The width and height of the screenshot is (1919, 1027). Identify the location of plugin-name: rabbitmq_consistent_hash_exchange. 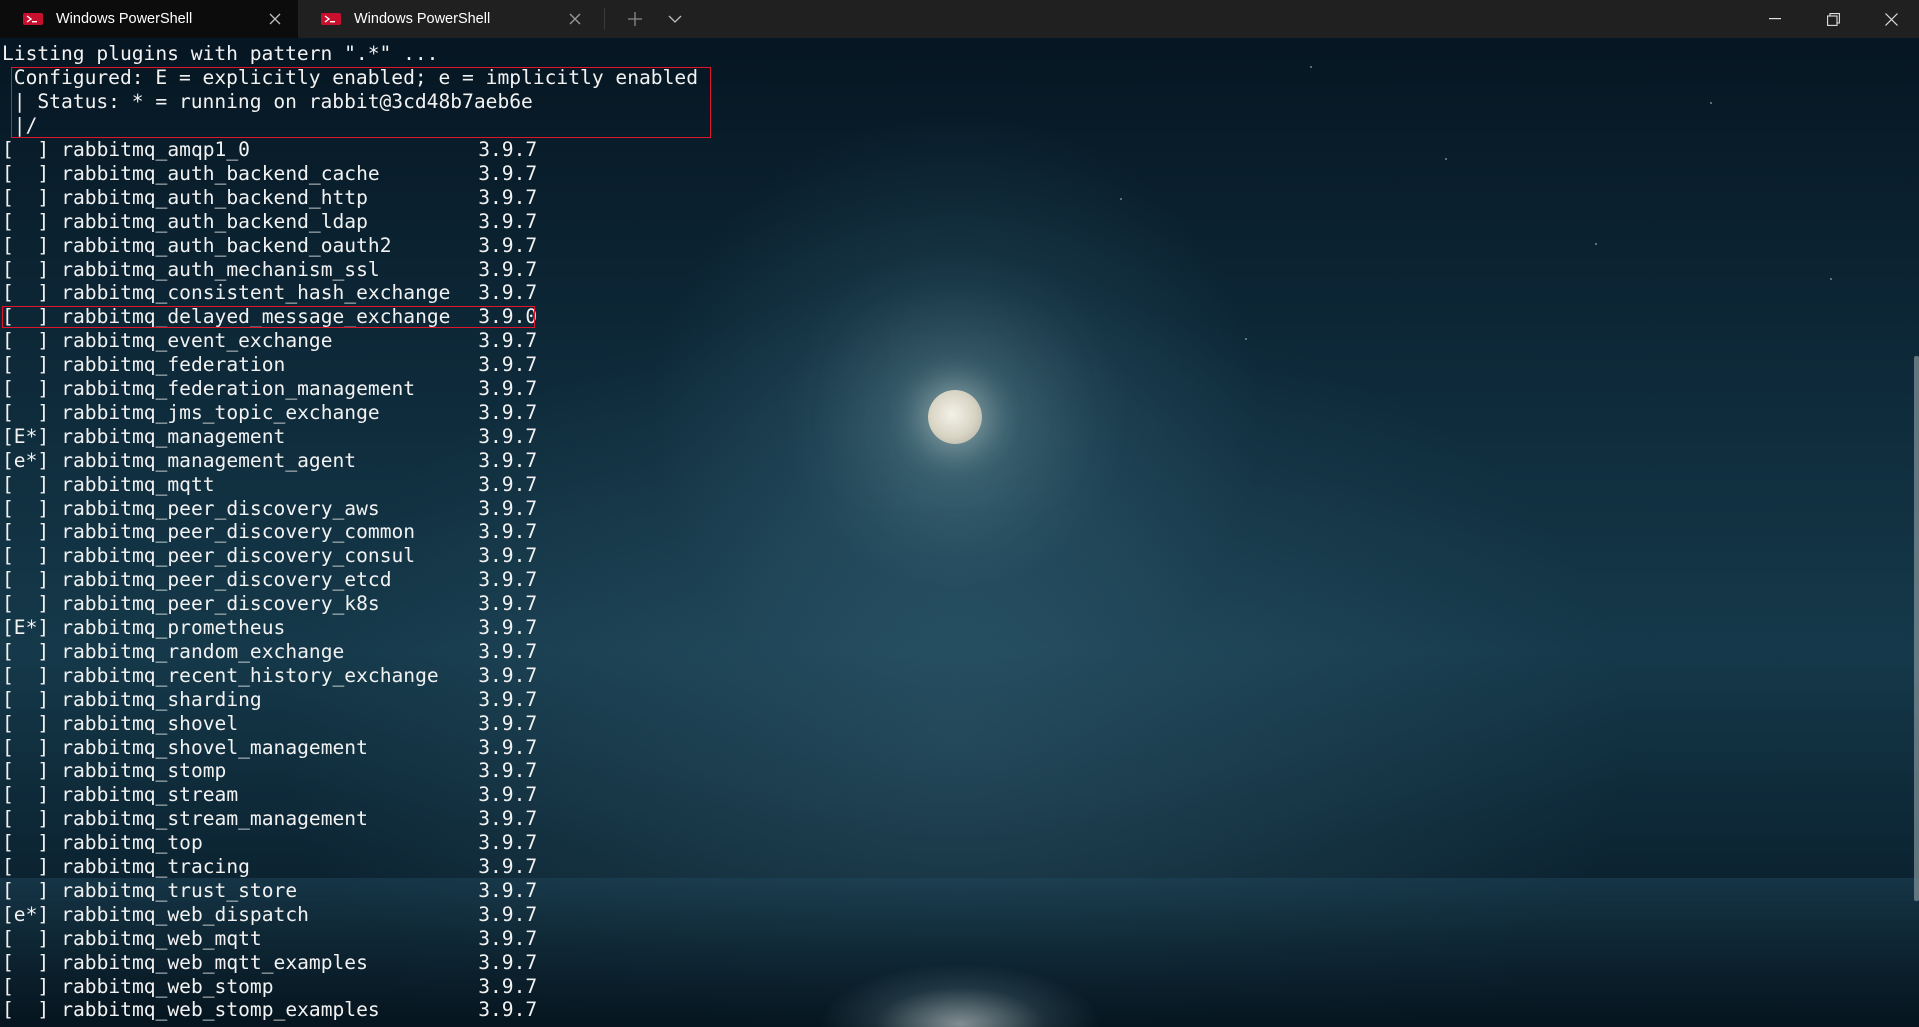
(256, 293).